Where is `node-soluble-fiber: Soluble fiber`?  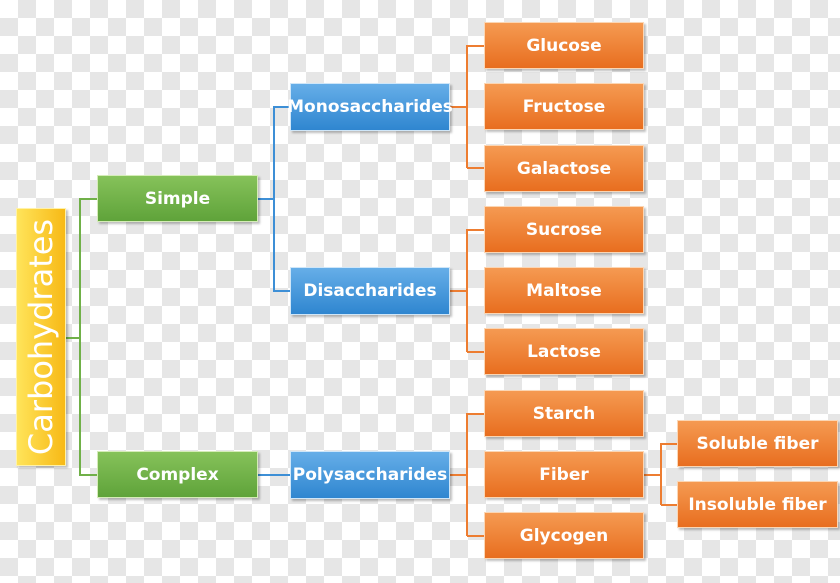
node-soluble-fiber: Soluble fiber is located at coordinates (757, 443).